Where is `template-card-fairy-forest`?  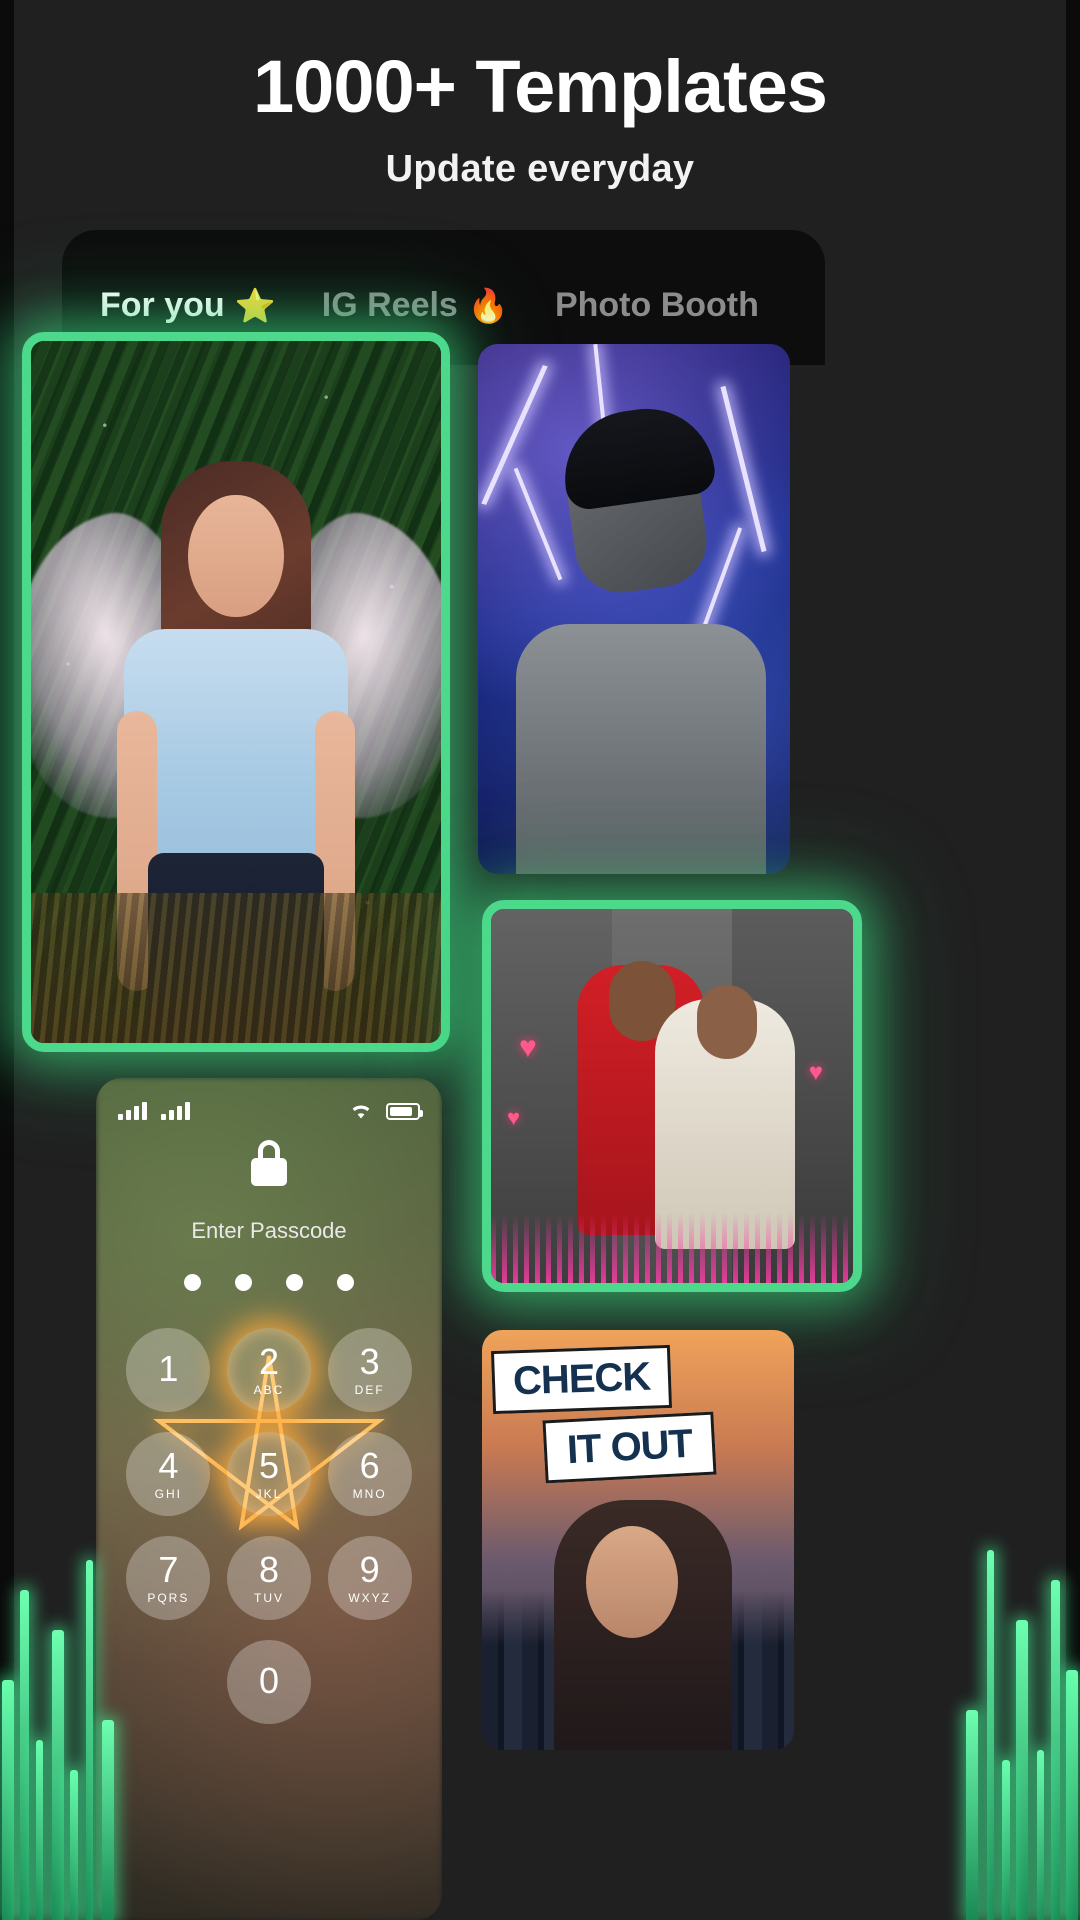 template-card-fairy-forest is located at coordinates (236, 692).